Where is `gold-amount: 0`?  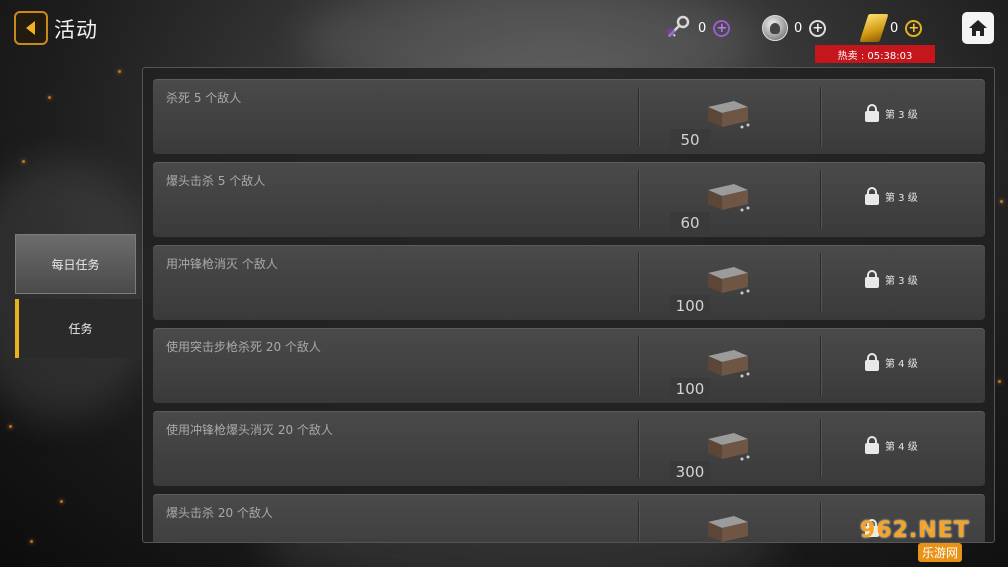 gold-amount: 0 is located at coordinates (894, 28).